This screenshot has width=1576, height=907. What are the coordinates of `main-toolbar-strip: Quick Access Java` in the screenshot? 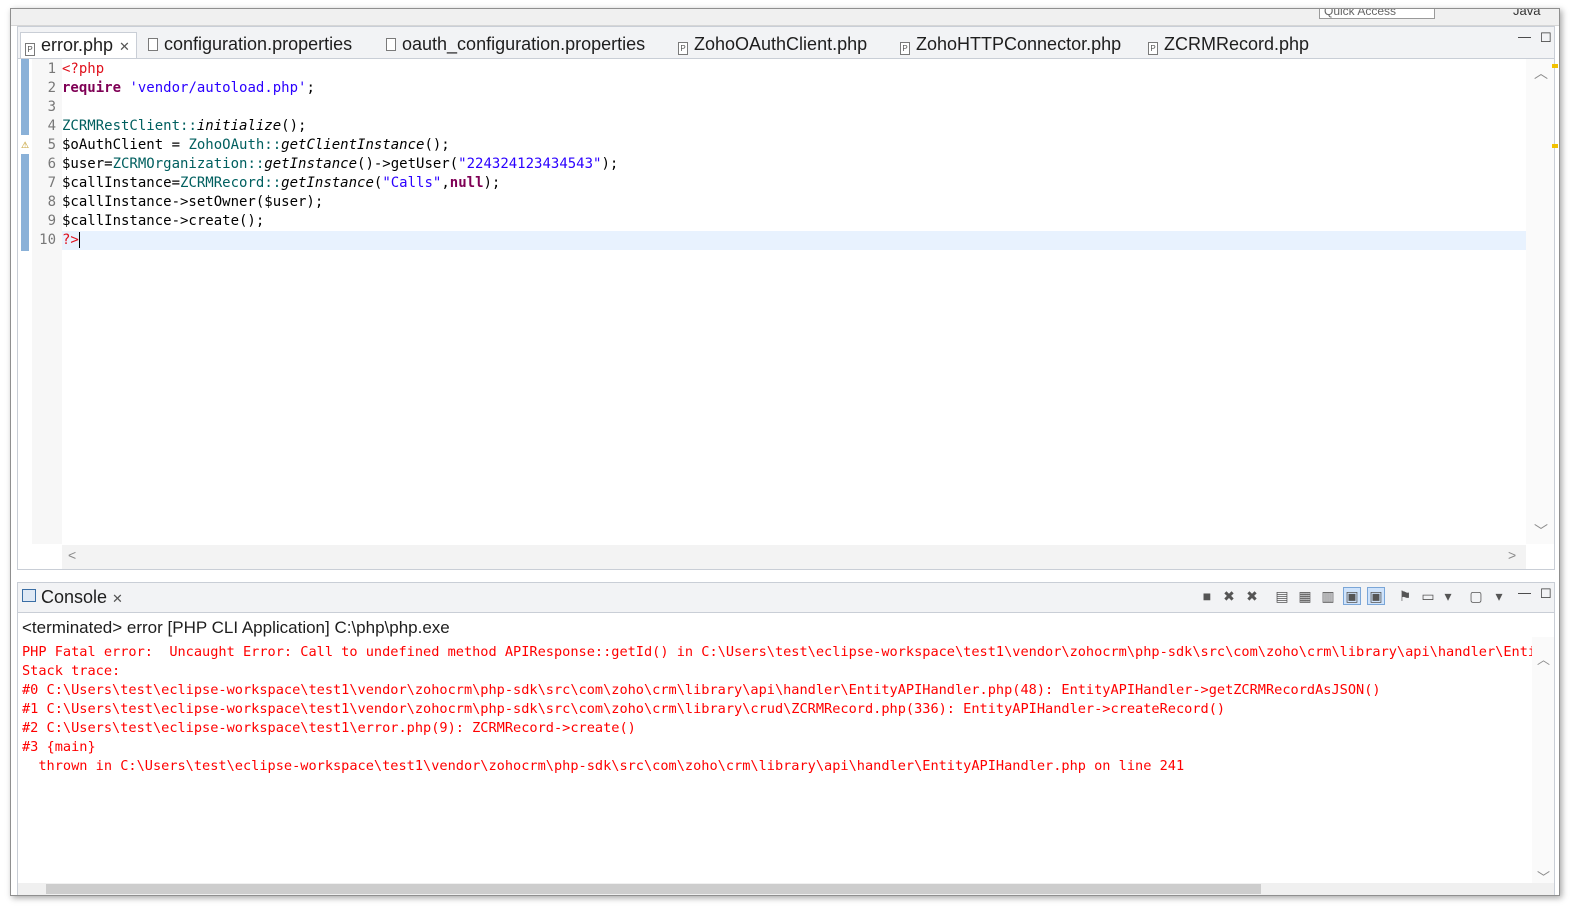 It's located at (785, 17).